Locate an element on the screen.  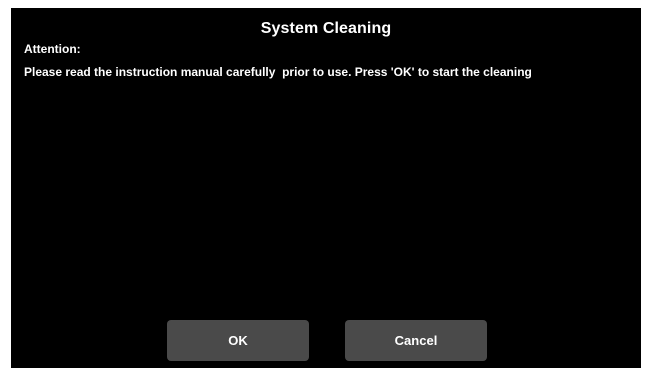
cancel-button: Cancel is located at coordinates (416, 340).